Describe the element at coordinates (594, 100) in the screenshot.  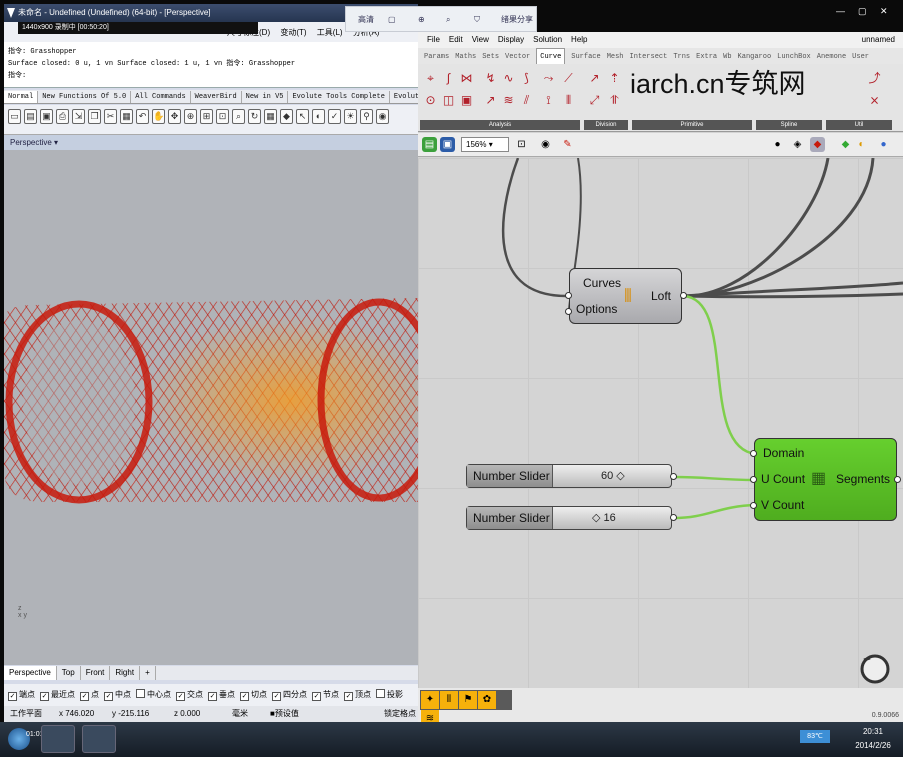
I see `divide-icon: ⤢` at that location.